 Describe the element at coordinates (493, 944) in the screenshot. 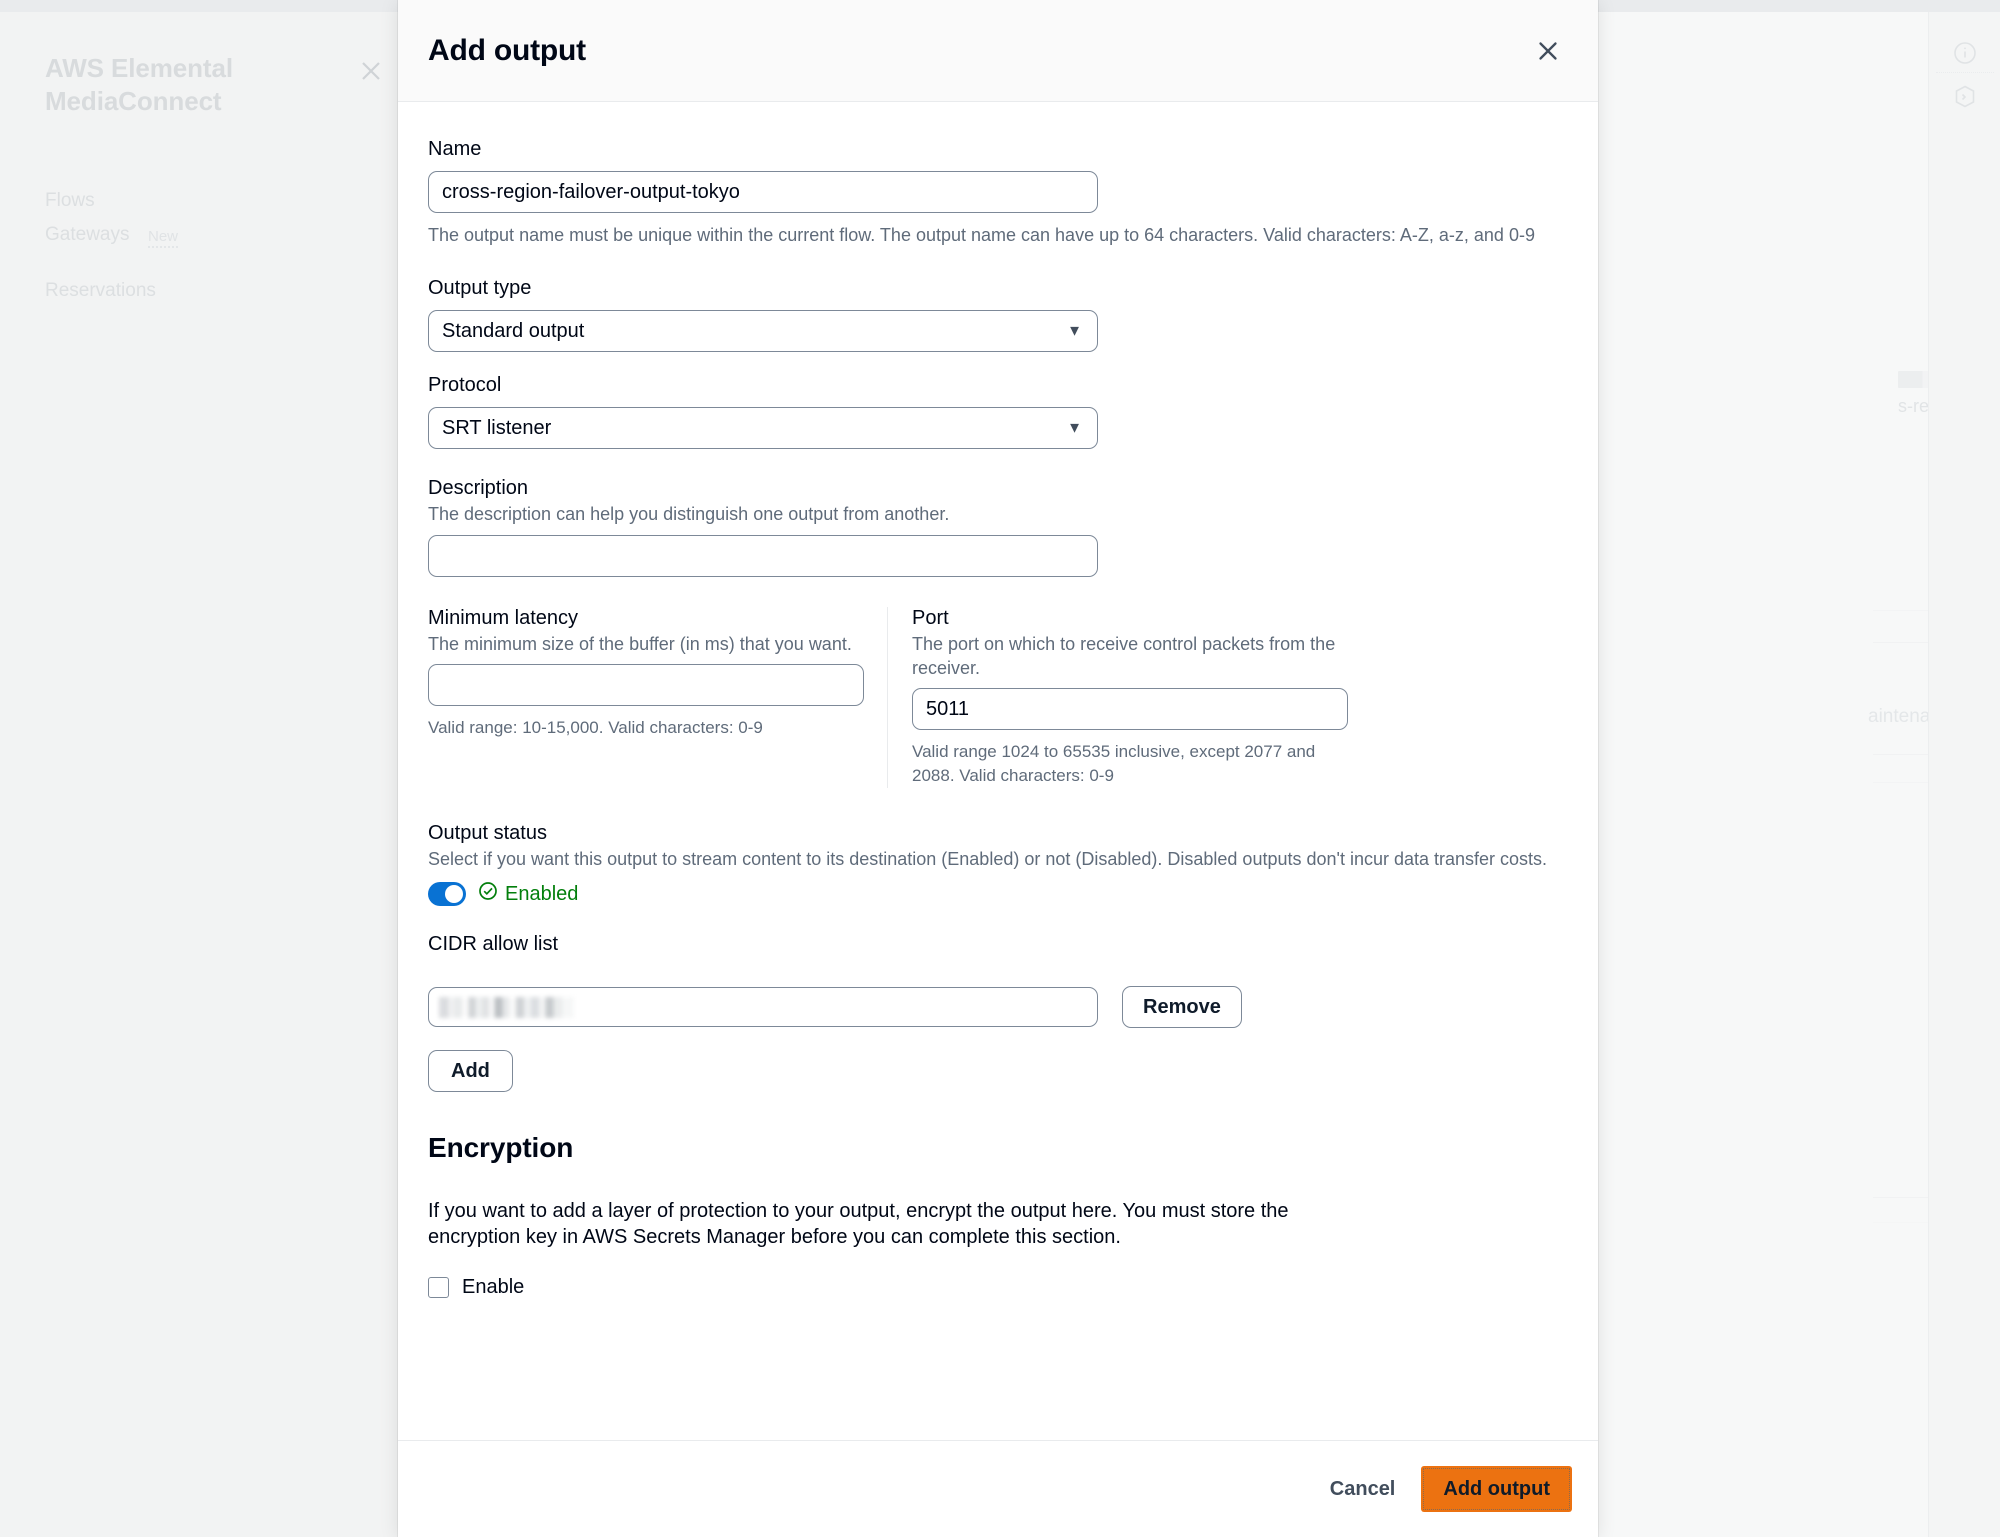

I see `cidr-allow-list-label: CIDR allow list` at that location.